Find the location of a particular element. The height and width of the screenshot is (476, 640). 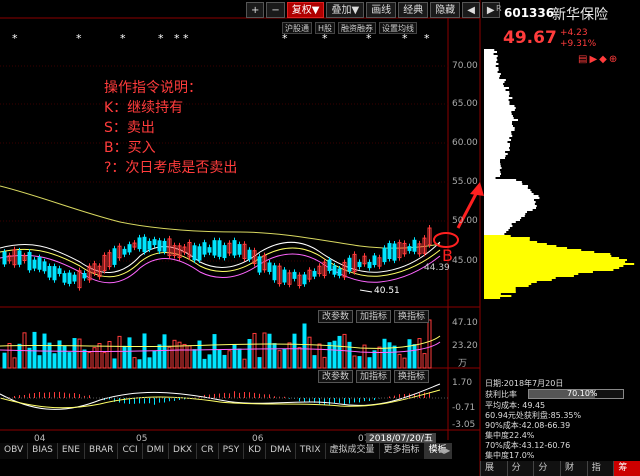

volume-axis-label: 23.20 is located at coordinates (465, 346).